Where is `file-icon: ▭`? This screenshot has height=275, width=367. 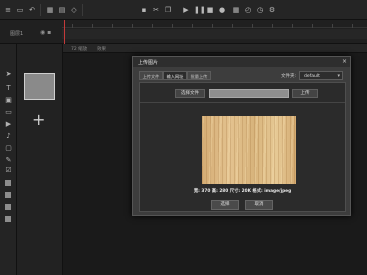
file-icon: ▭ is located at coordinates (20, 10).